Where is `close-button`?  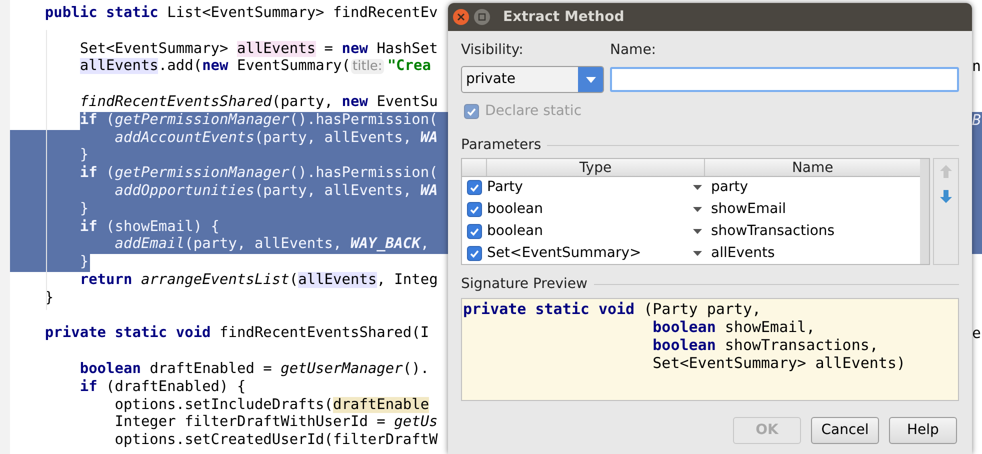
close-button is located at coordinates (461, 17).